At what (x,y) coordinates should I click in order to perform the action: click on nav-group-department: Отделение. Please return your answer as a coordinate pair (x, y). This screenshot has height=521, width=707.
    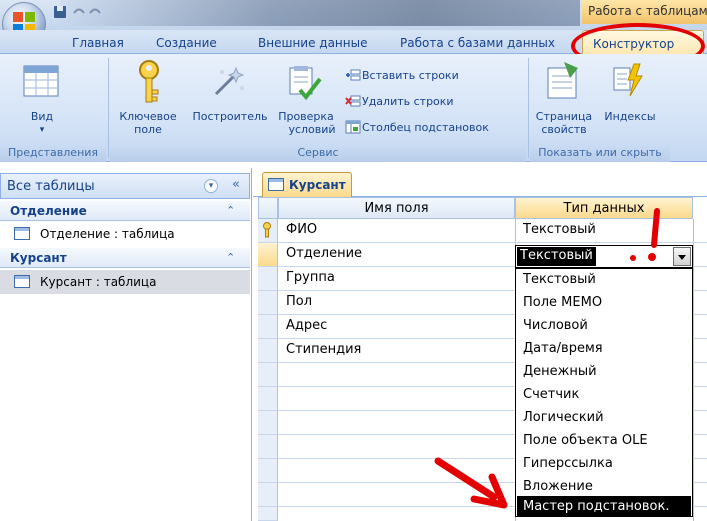
    Looking at the image, I should click on (125, 211).